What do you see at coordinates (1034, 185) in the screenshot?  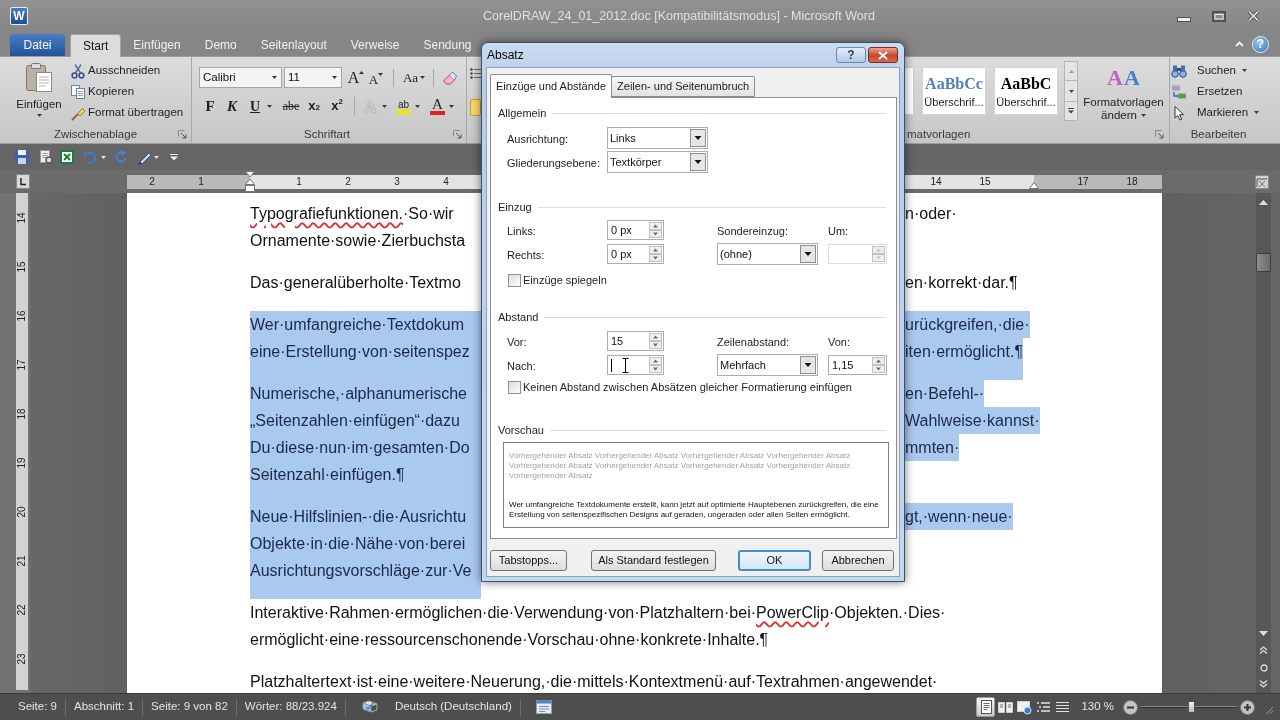 I see `right-indent-marker-icon` at bounding box center [1034, 185].